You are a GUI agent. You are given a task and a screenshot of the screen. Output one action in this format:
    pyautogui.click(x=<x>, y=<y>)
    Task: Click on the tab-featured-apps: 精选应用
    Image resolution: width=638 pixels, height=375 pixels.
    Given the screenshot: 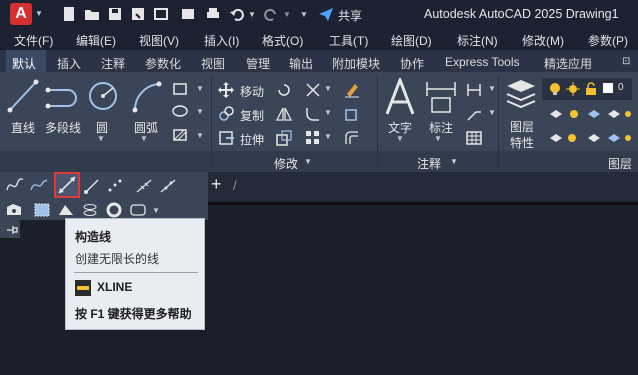 What is the action you would take?
    pyautogui.click(x=568, y=63)
    